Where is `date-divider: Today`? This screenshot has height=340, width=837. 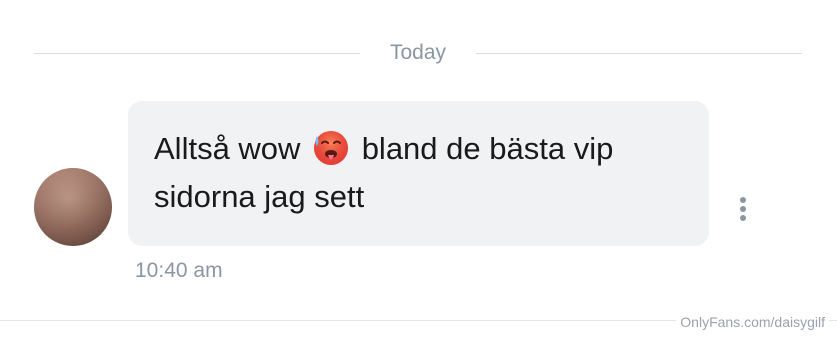
date-divider: Today is located at coordinates (418, 53).